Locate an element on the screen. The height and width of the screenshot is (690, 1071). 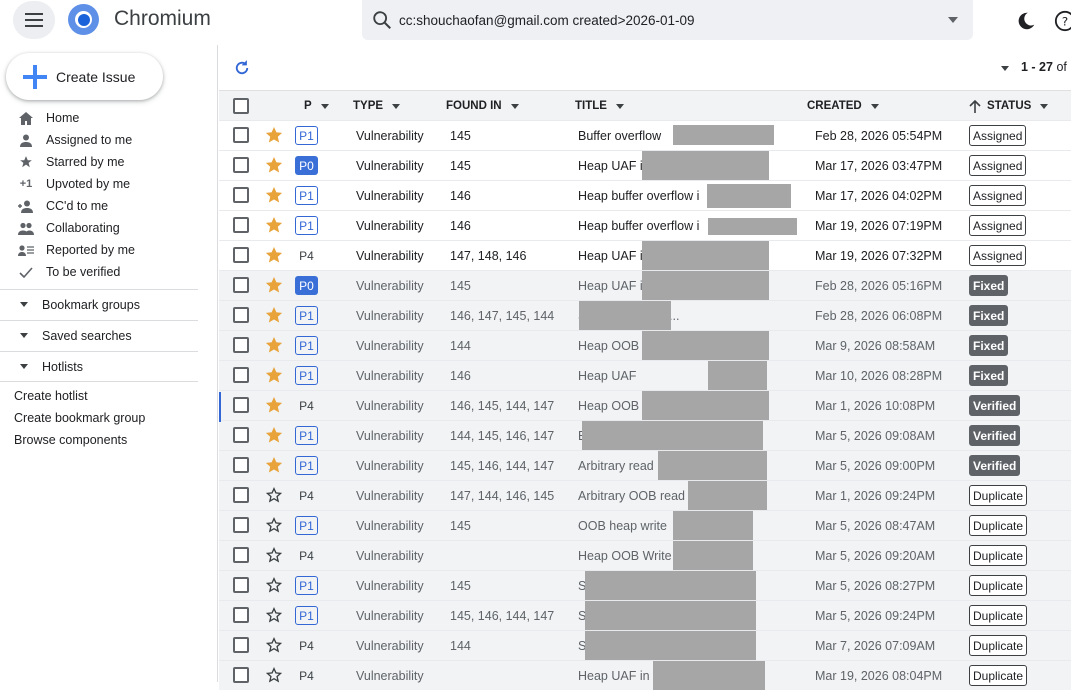
header-status: STATUS is located at coordinates (1009, 106).